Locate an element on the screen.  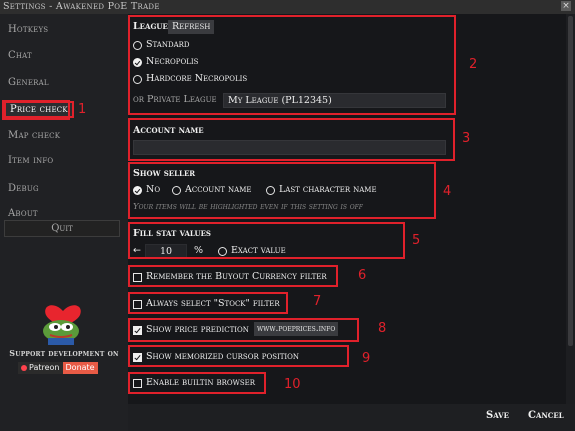
window-title: Settings - Awakened PoE Trade is located at coordinates (81, 6).